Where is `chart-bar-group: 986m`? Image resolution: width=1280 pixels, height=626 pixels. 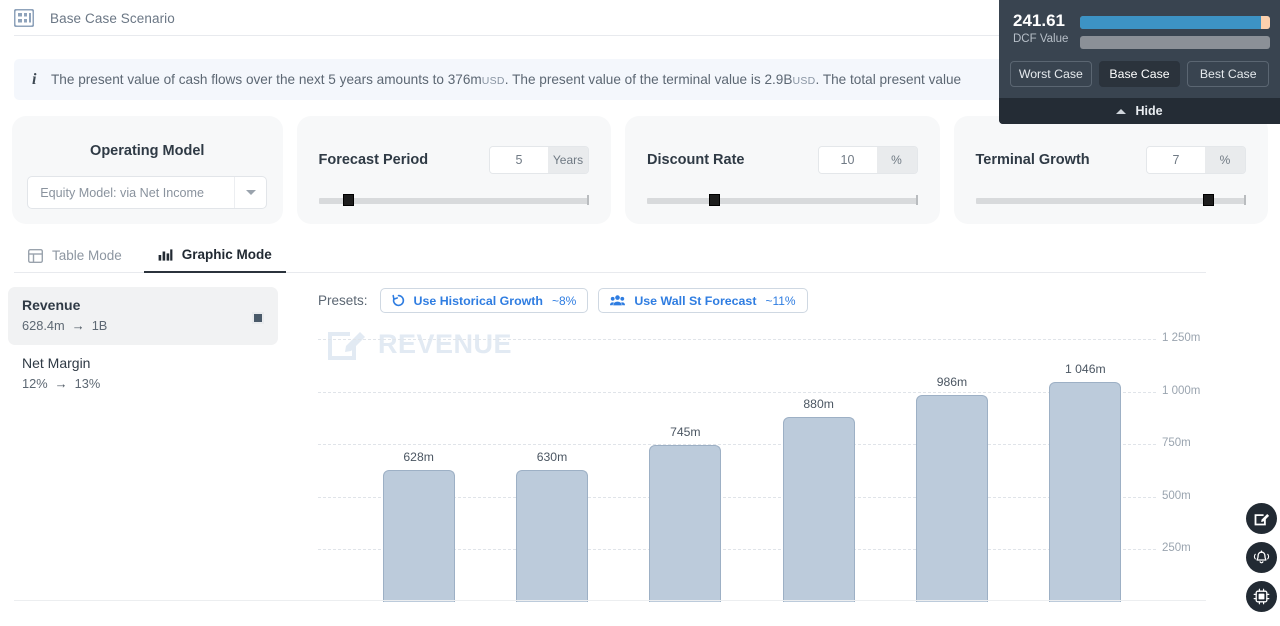 chart-bar-group: 986m is located at coordinates (951, 457).